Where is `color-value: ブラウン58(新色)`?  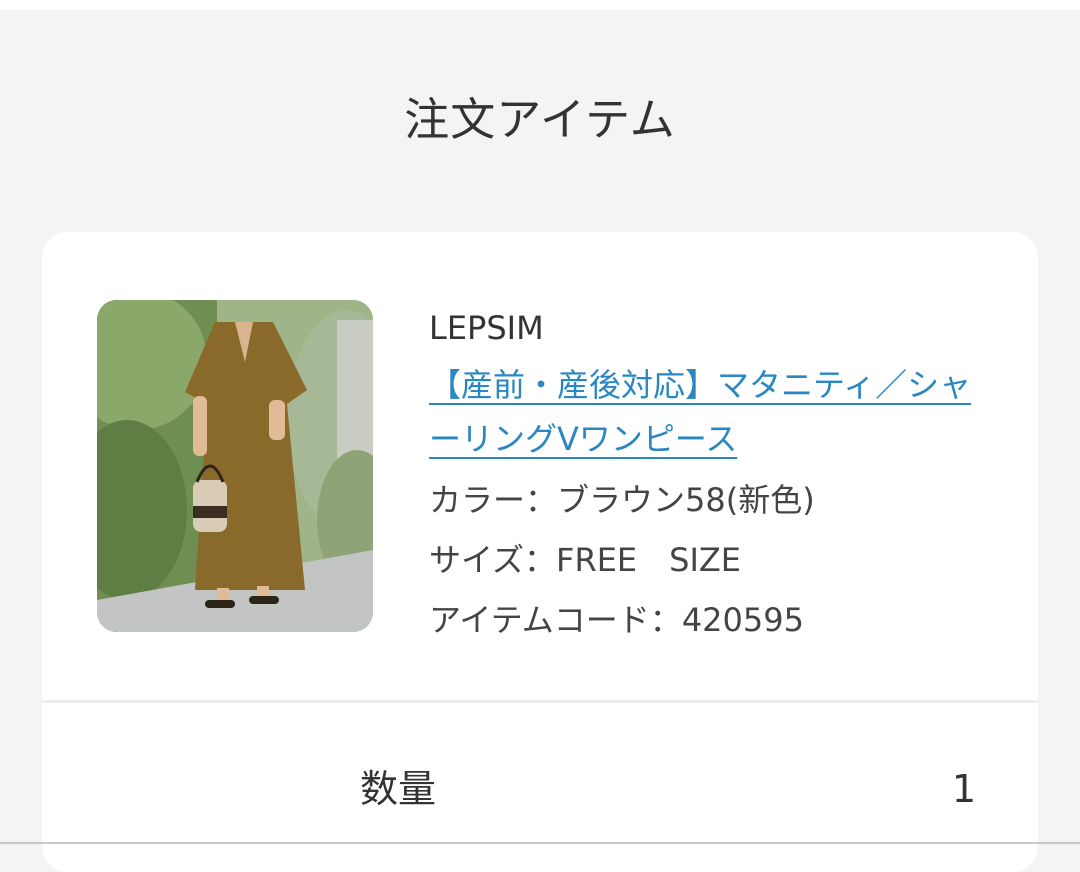
color-value: ブラウン58(新色) is located at coordinates (686, 500).